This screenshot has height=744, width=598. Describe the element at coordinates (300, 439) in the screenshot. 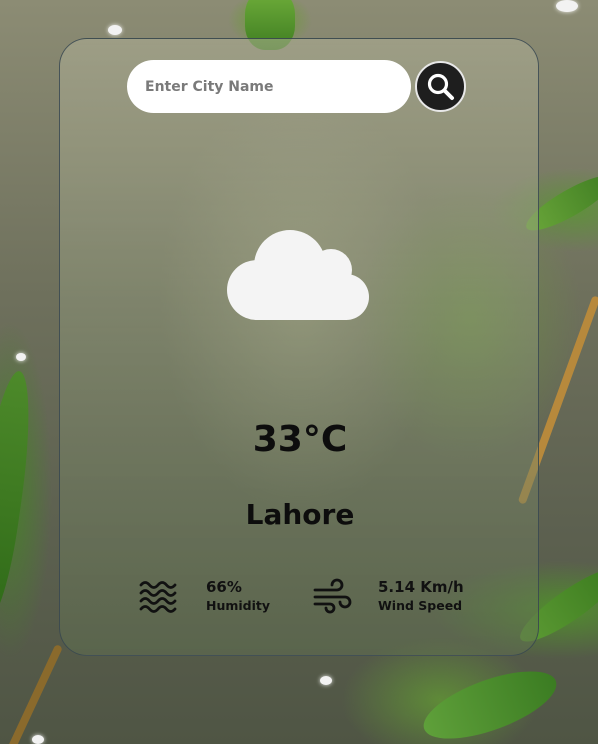

I see `temperature: 33°C` at that location.